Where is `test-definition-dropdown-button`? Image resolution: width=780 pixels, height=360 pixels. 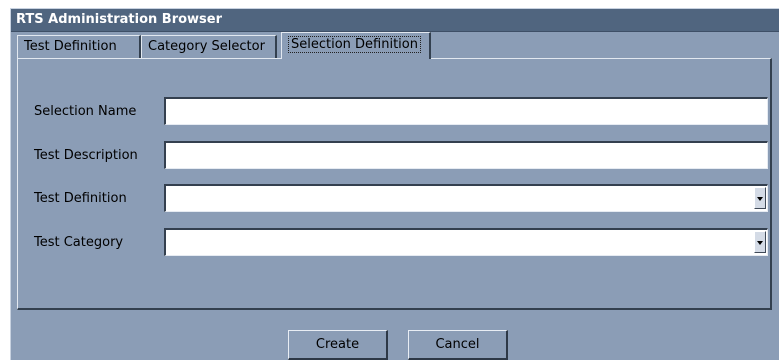
test-definition-dropdown-button is located at coordinates (760, 198).